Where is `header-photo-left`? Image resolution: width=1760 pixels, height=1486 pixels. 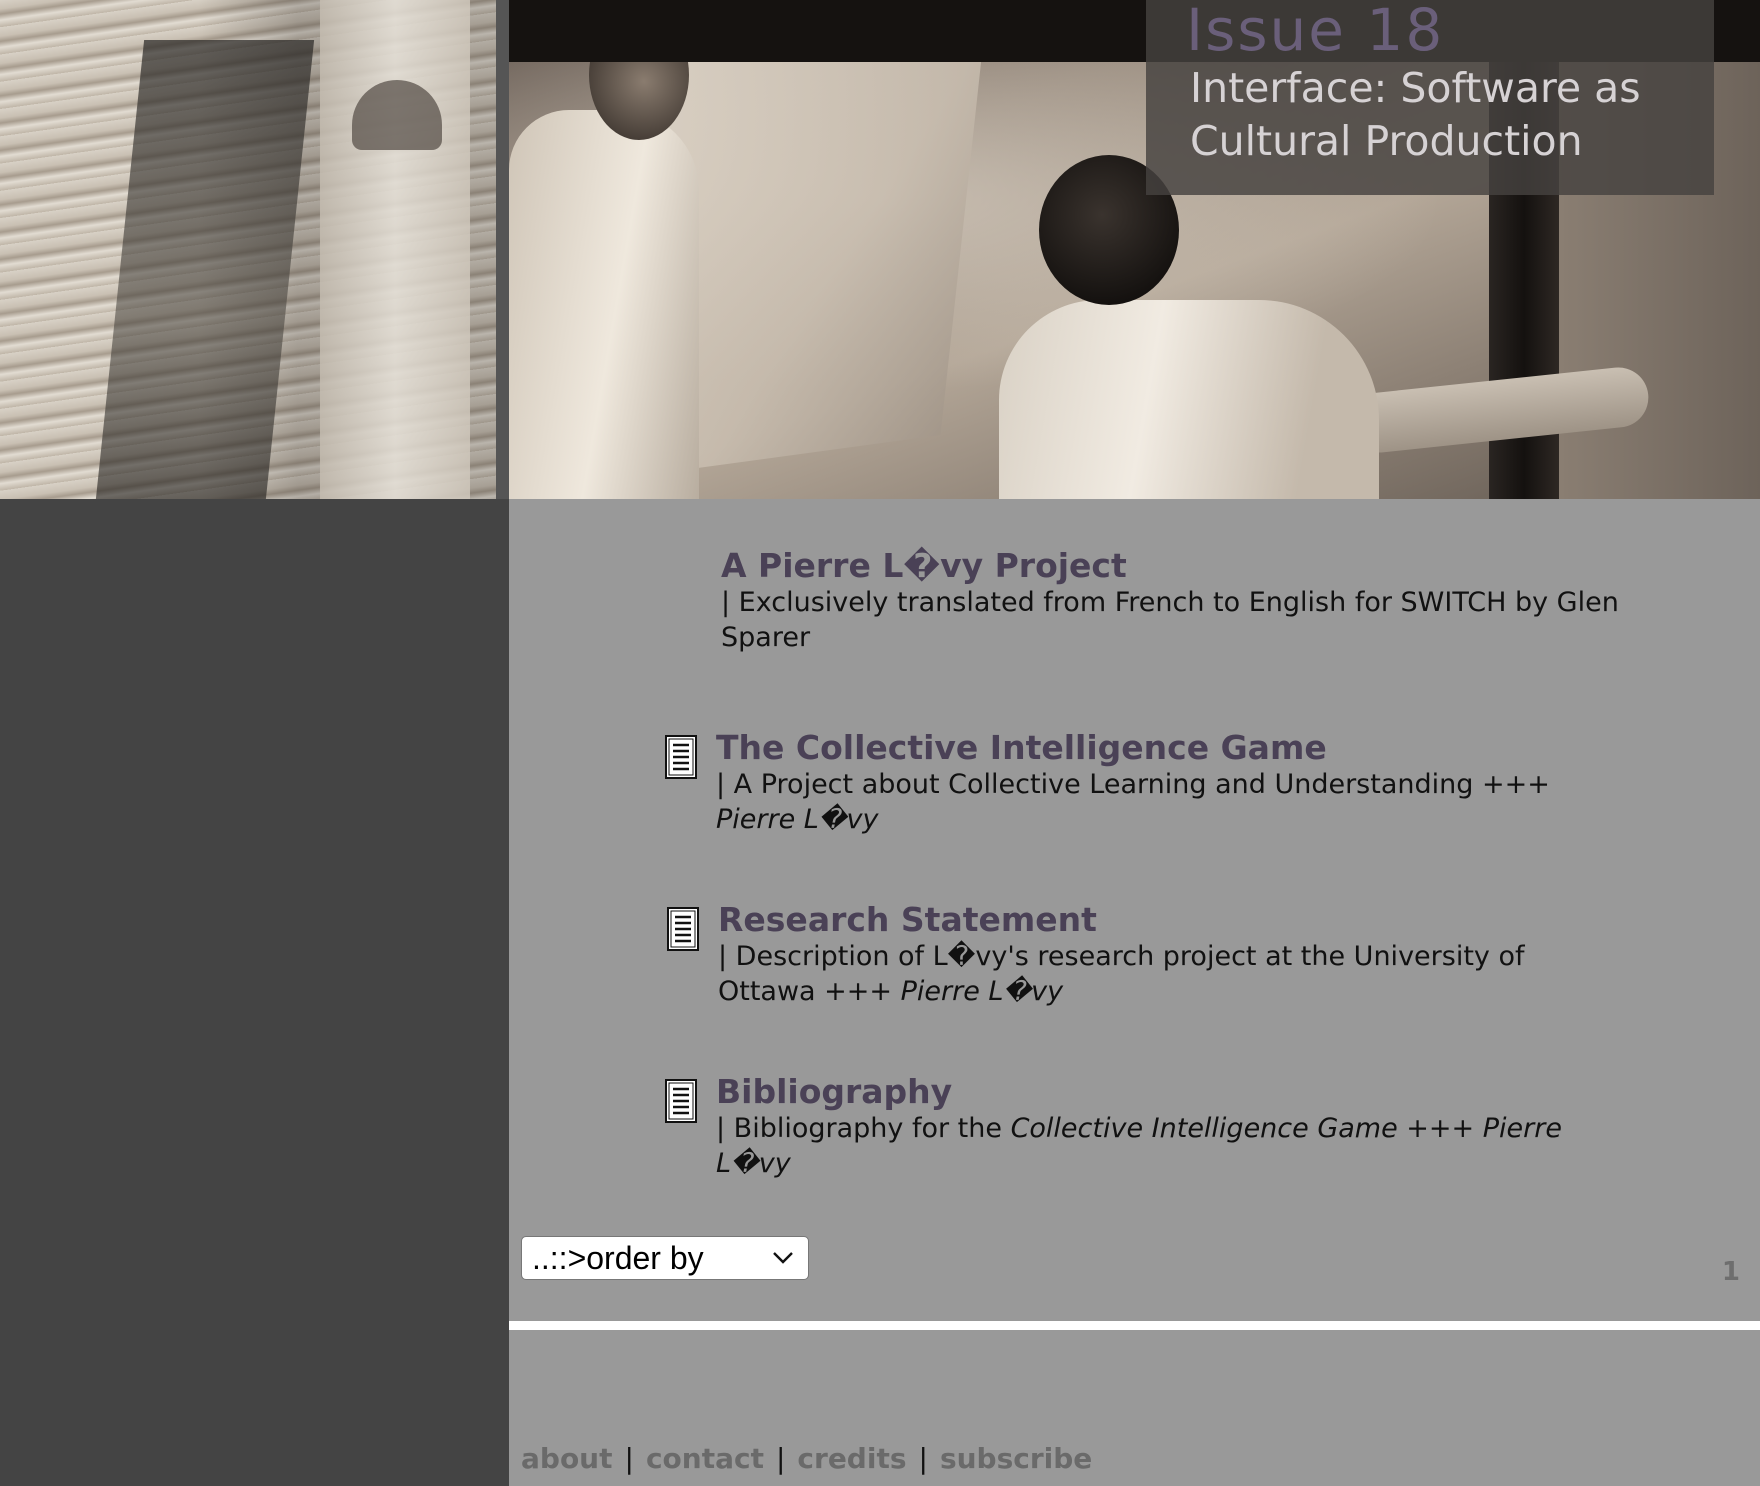
header-photo-left is located at coordinates (248, 249).